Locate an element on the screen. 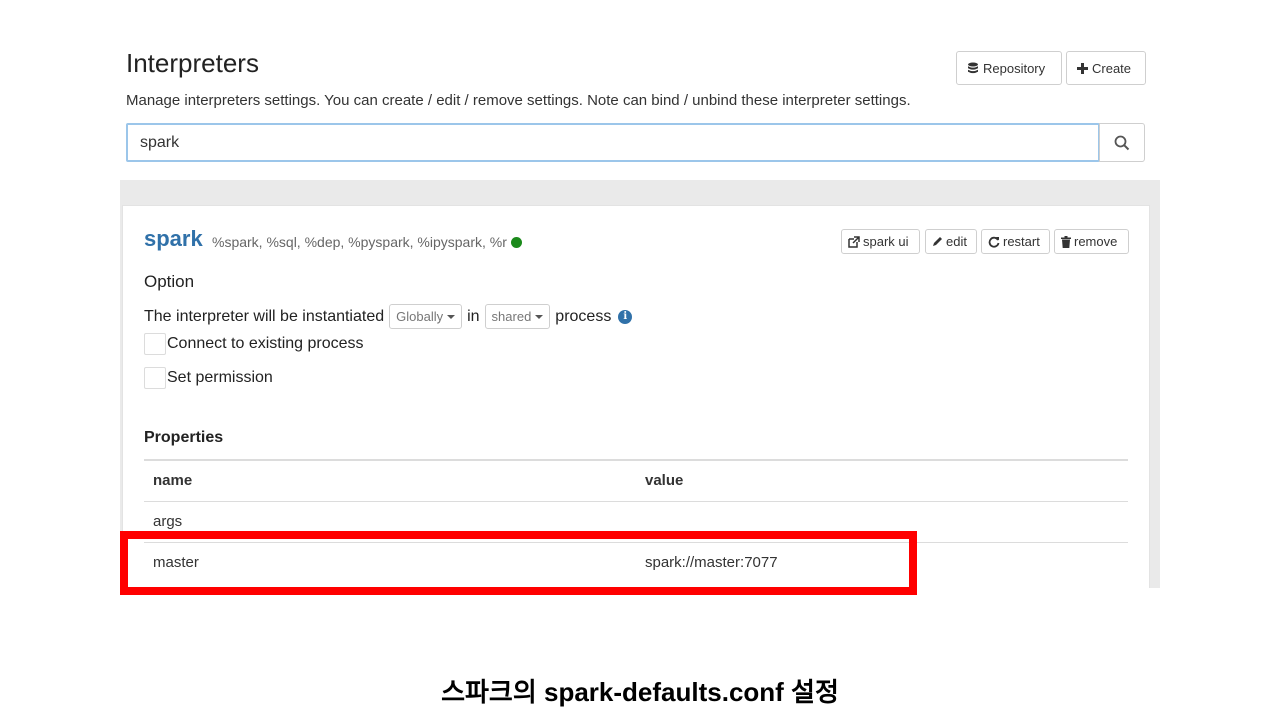 The height and width of the screenshot is (720, 1280). property-name: master is located at coordinates (390, 562).